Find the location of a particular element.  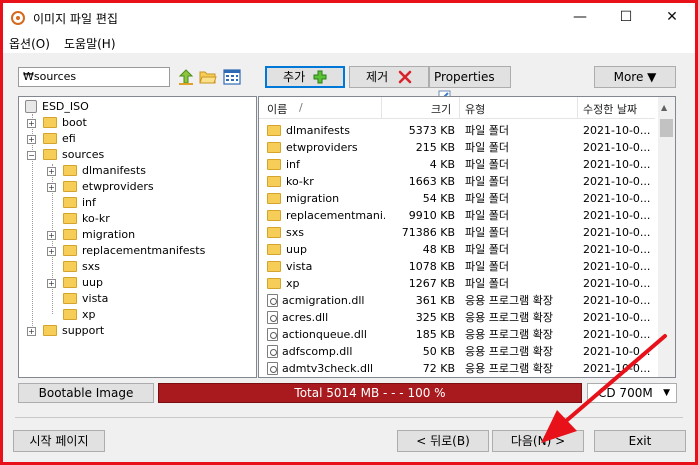

tree-item-migration: + migration is located at coordinates (91, 235).